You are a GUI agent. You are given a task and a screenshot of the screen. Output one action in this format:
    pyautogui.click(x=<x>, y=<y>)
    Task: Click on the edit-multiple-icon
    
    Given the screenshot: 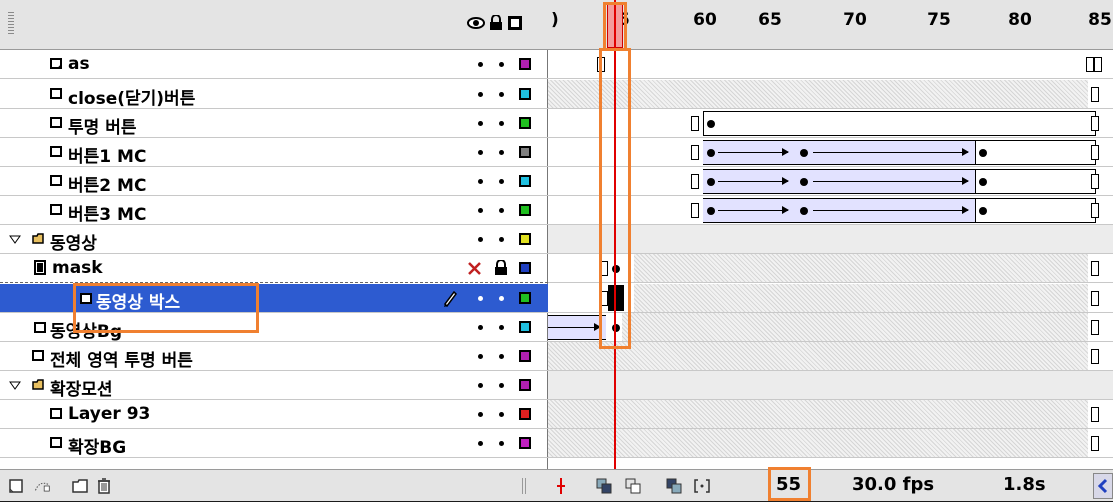 What is the action you would take?
    pyautogui.click(x=674, y=486)
    